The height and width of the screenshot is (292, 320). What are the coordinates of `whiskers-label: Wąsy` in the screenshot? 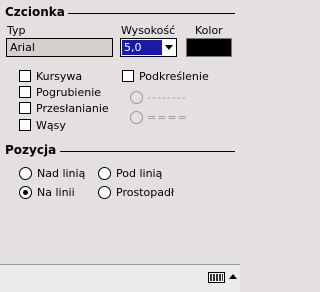 It's located at (51, 125).